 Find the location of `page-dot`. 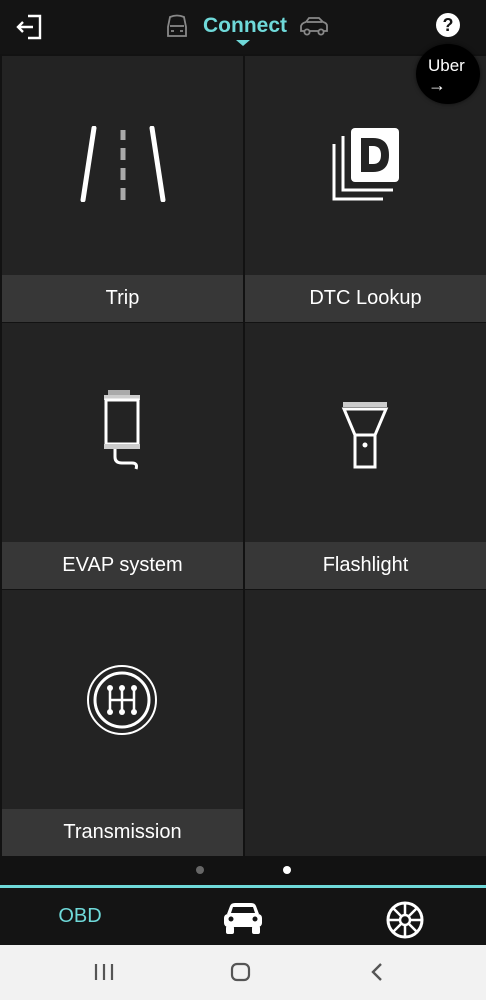

page-dot is located at coordinates (200, 870).